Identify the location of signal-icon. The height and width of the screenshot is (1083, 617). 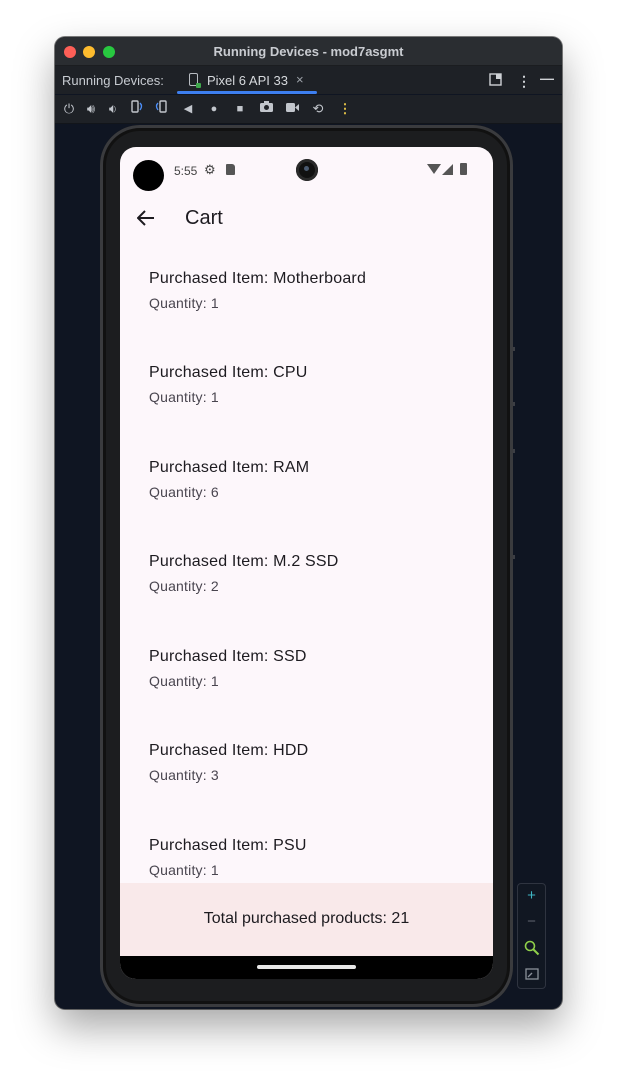
(447, 169).